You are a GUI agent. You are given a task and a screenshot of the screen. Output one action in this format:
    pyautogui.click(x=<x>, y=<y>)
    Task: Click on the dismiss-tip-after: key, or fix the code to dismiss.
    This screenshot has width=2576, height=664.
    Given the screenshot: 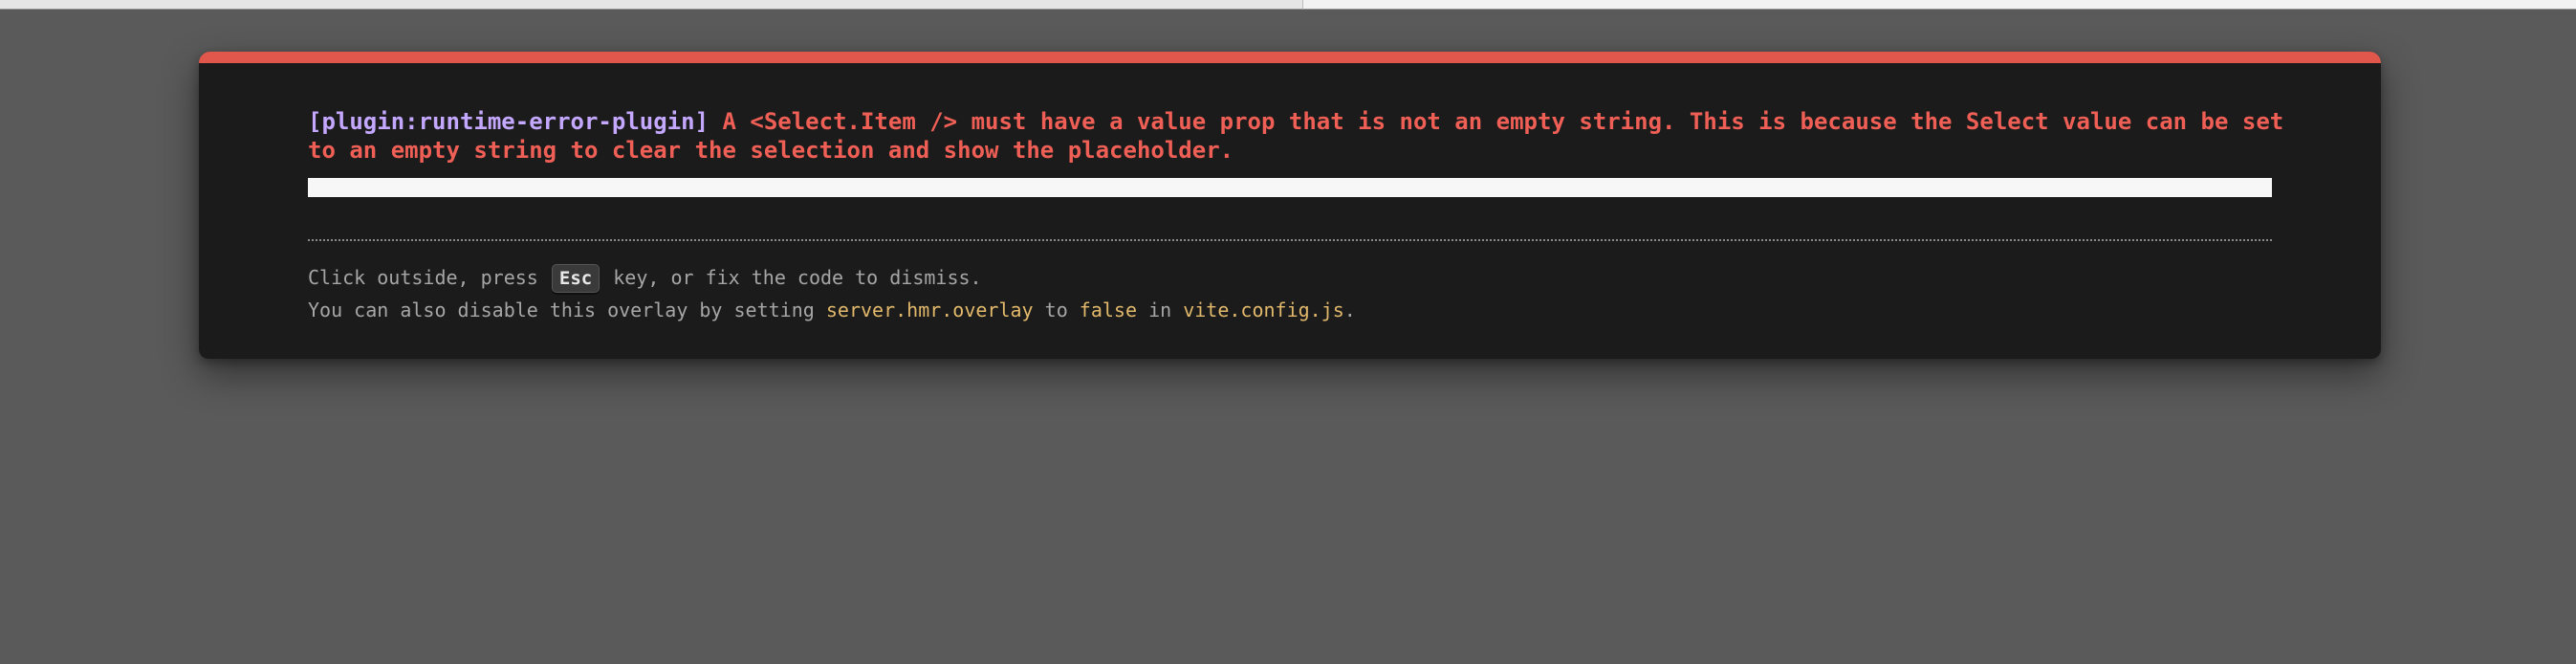 What is the action you would take?
    pyautogui.click(x=797, y=277)
    